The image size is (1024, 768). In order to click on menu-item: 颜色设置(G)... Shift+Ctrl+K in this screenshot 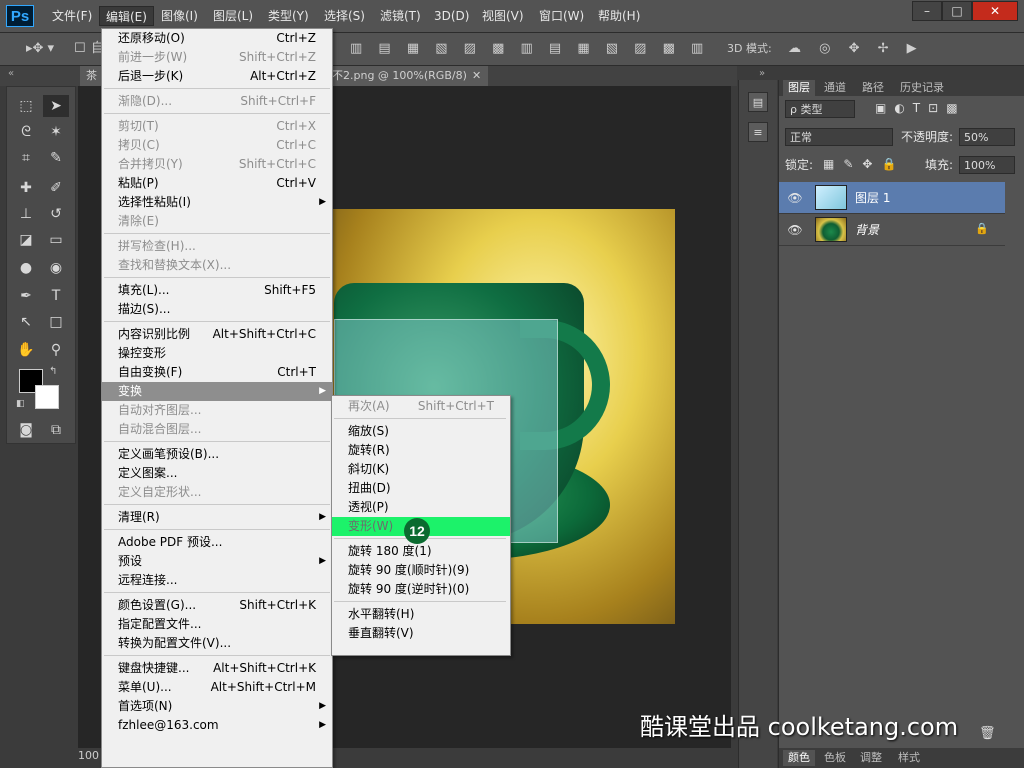, I will do `click(217, 605)`.